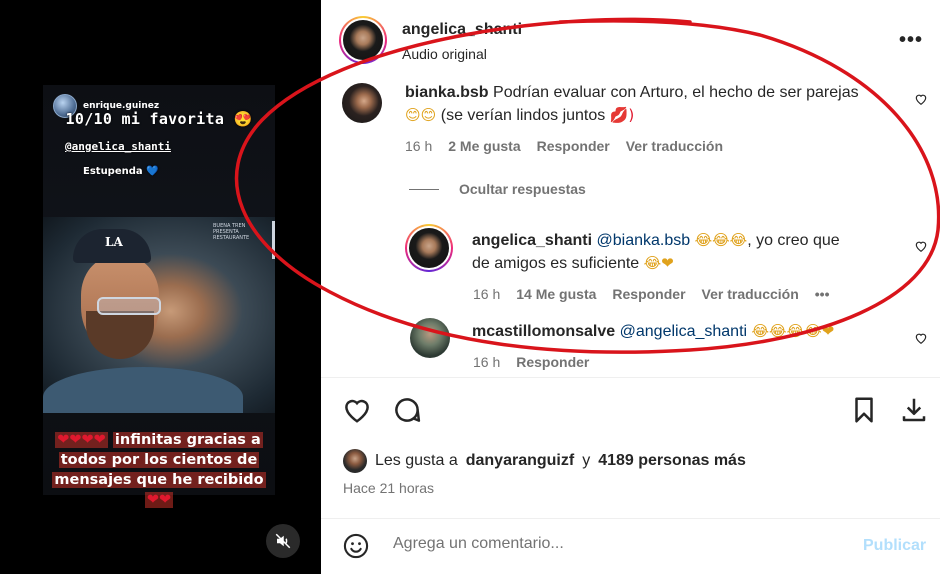 The image size is (940, 574). Describe the element at coordinates (630, 377) in the screenshot. I see `divider` at that location.